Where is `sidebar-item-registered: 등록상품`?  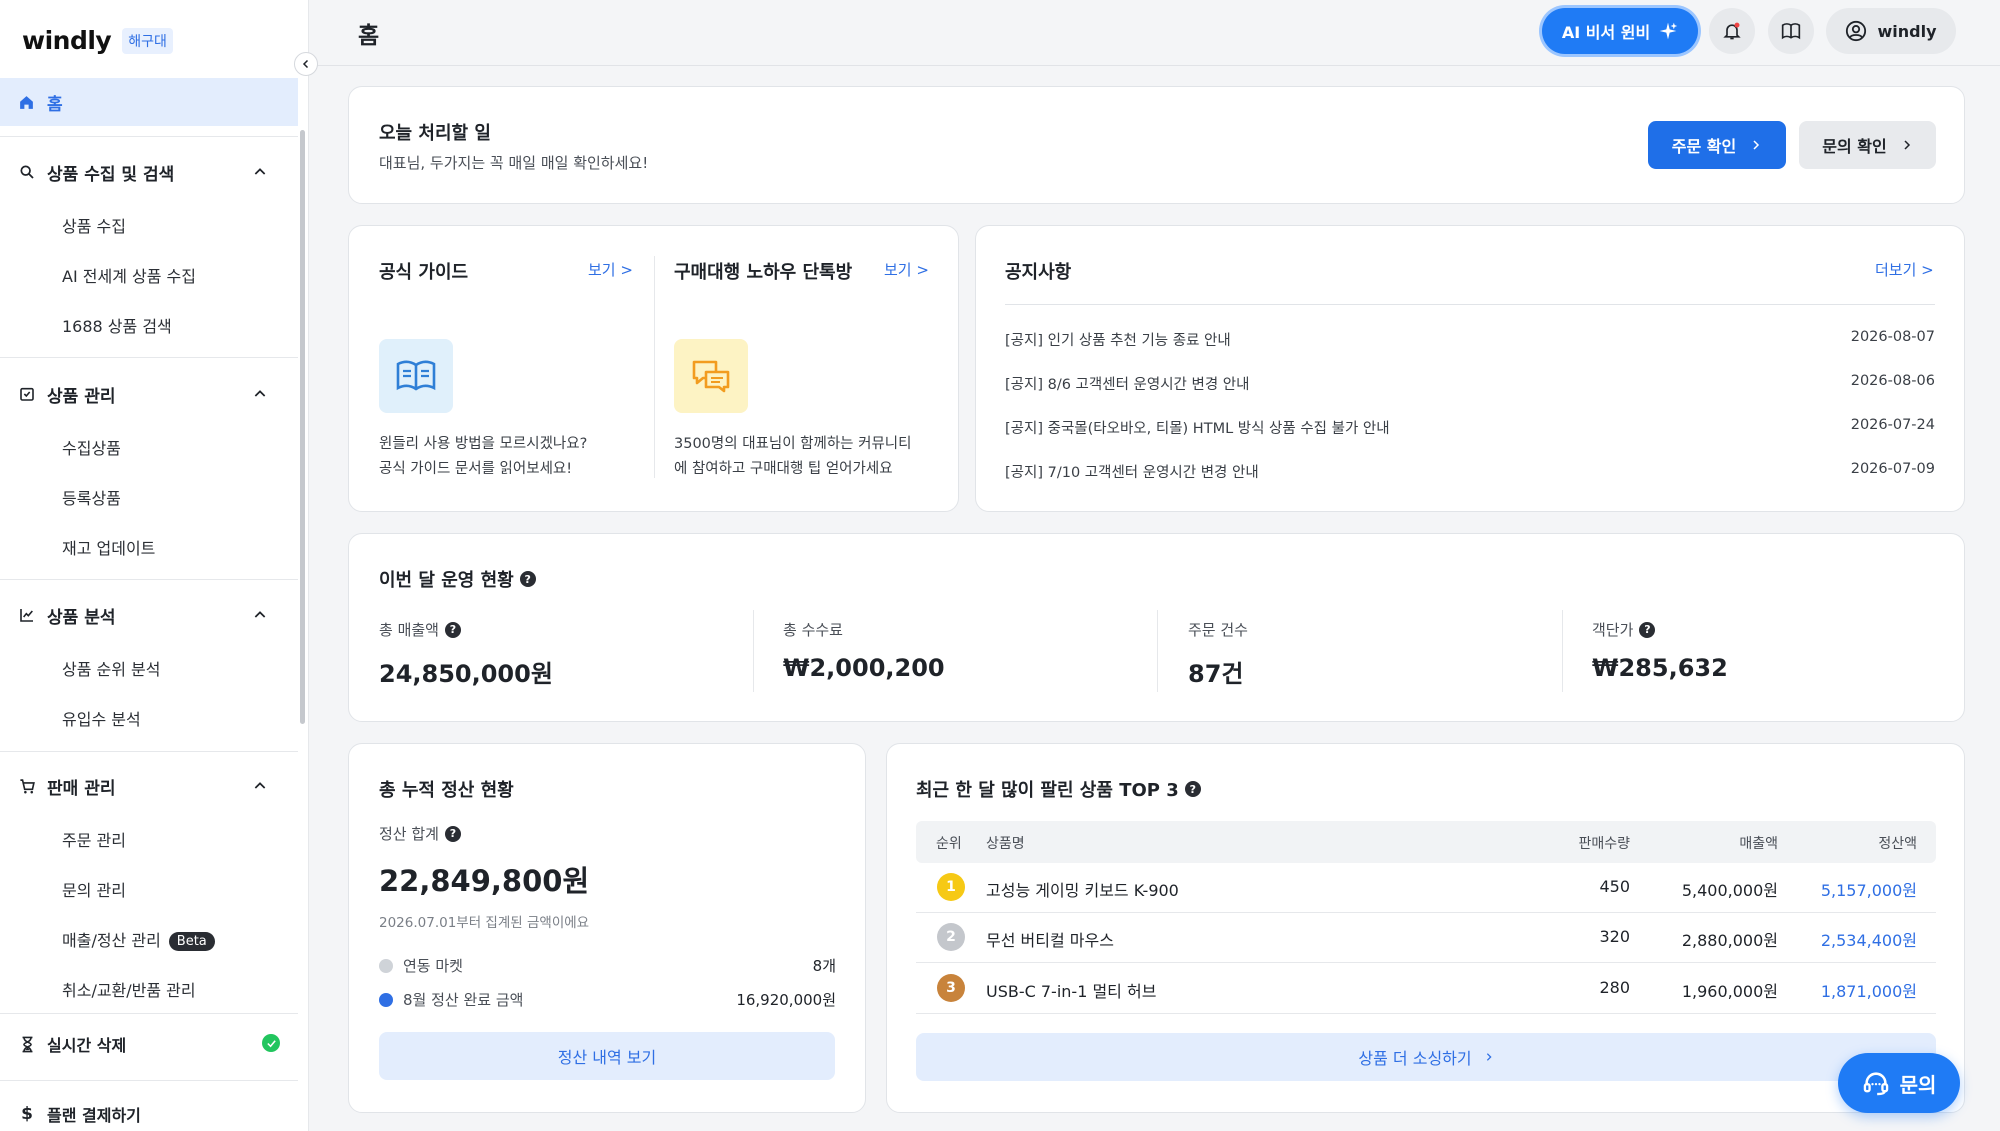
sidebar-item-registered: 등록상품 is located at coordinates (91, 497).